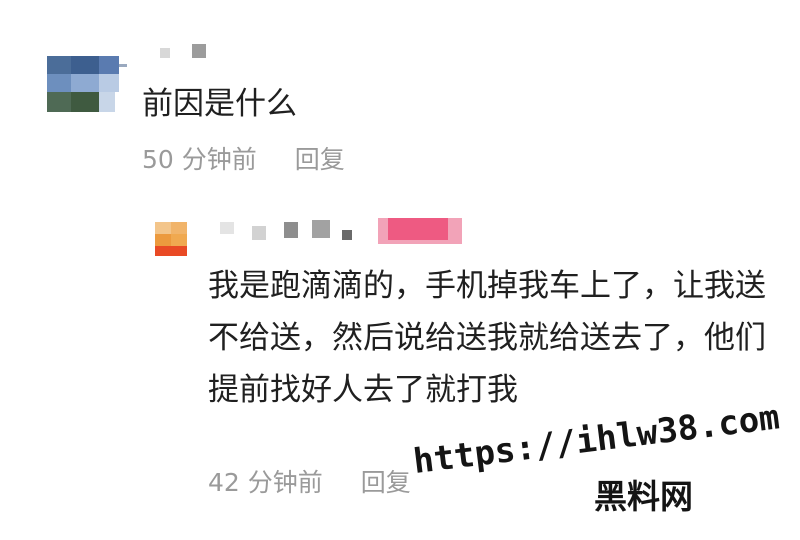  What do you see at coordinates (199, 159) in the screenshot?
I see `comment-time: 50 分钟前` at bounding box center [199, 159].